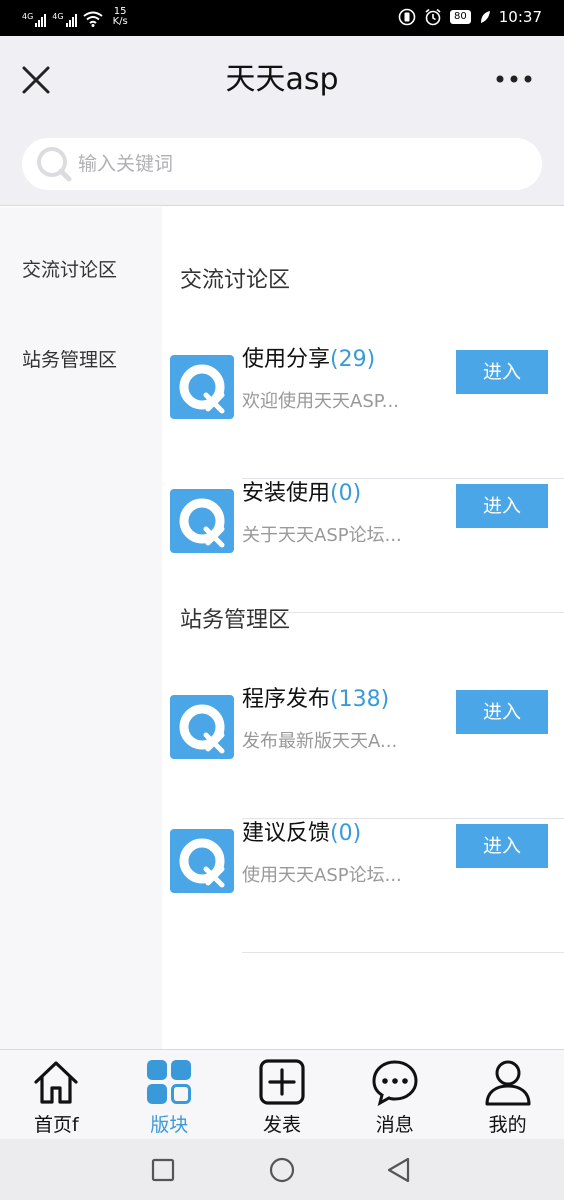  I want to click on forum-row: 程序发布(138) 发布最新版天天A... 进入, so click(363, 752).